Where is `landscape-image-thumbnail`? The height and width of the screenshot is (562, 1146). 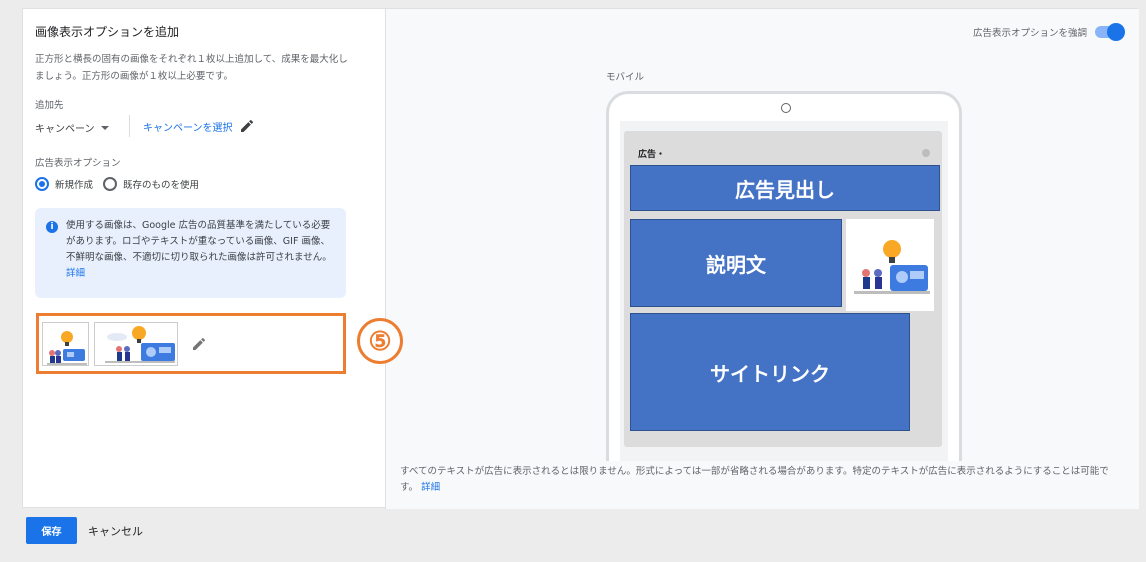
landscape-image-thumbnail is located at coordinates (136, 344).